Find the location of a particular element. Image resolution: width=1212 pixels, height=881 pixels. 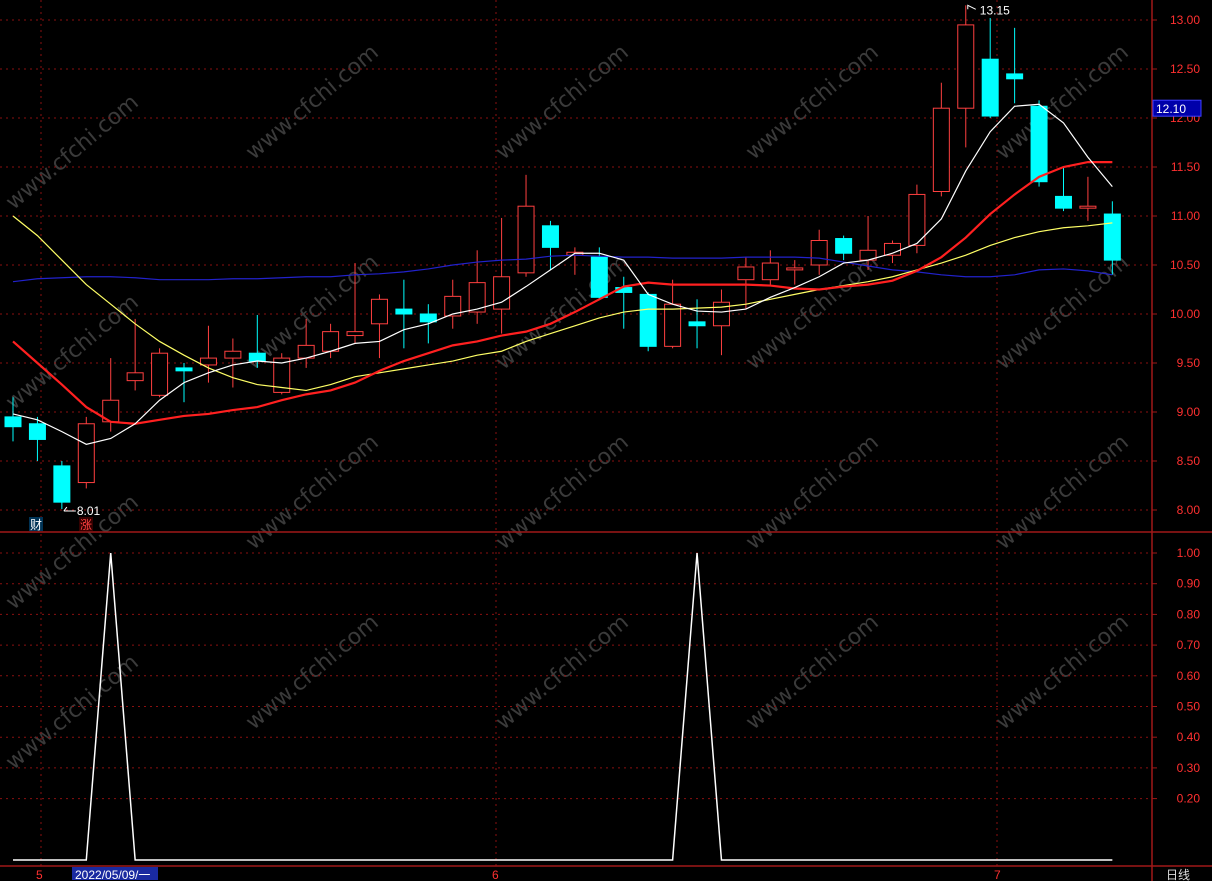

y-tick-label: 0.50 is located at coordinates (1189, 707).